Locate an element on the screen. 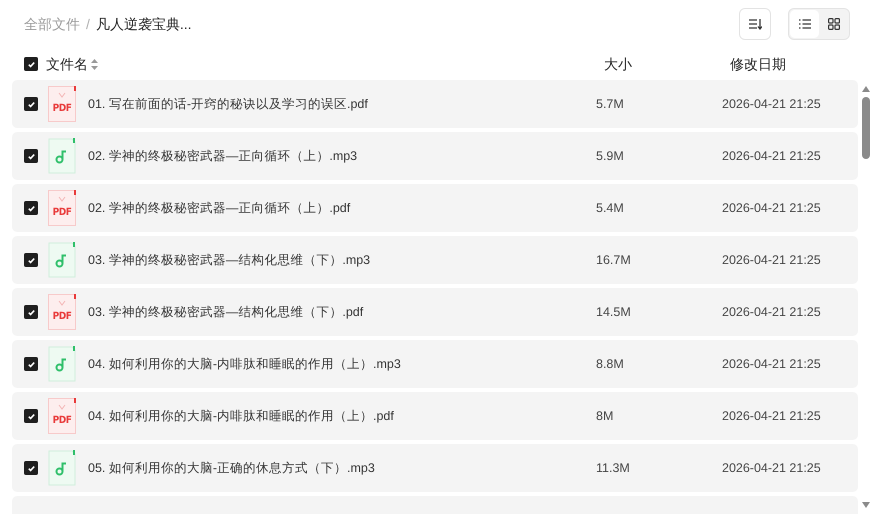  sort-arrows-icon is located at coordinates (94, 64).